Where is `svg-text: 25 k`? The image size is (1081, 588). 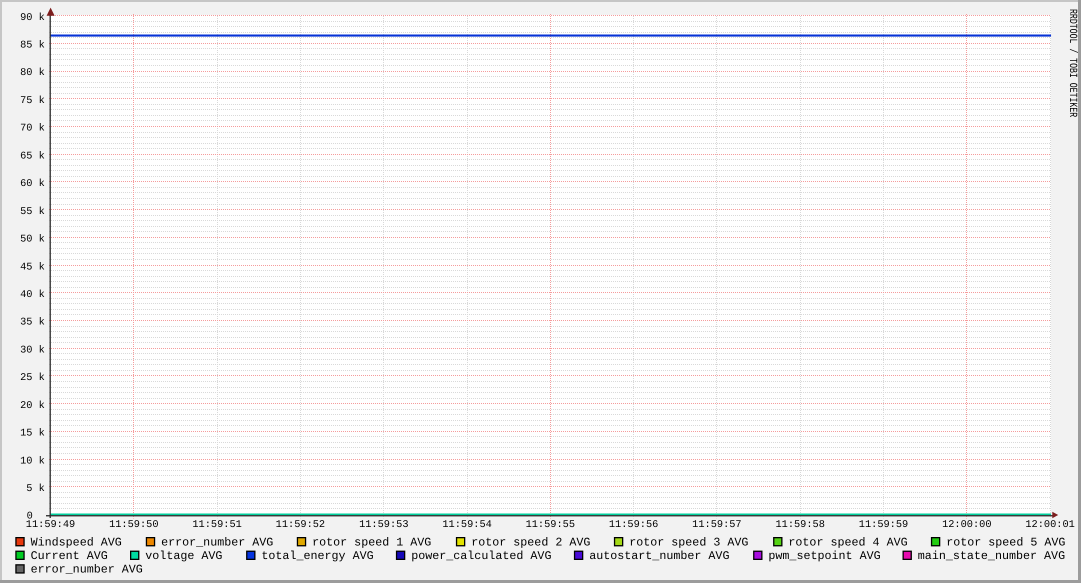
svg-text: 25 k is located at coordinates (32, 378).